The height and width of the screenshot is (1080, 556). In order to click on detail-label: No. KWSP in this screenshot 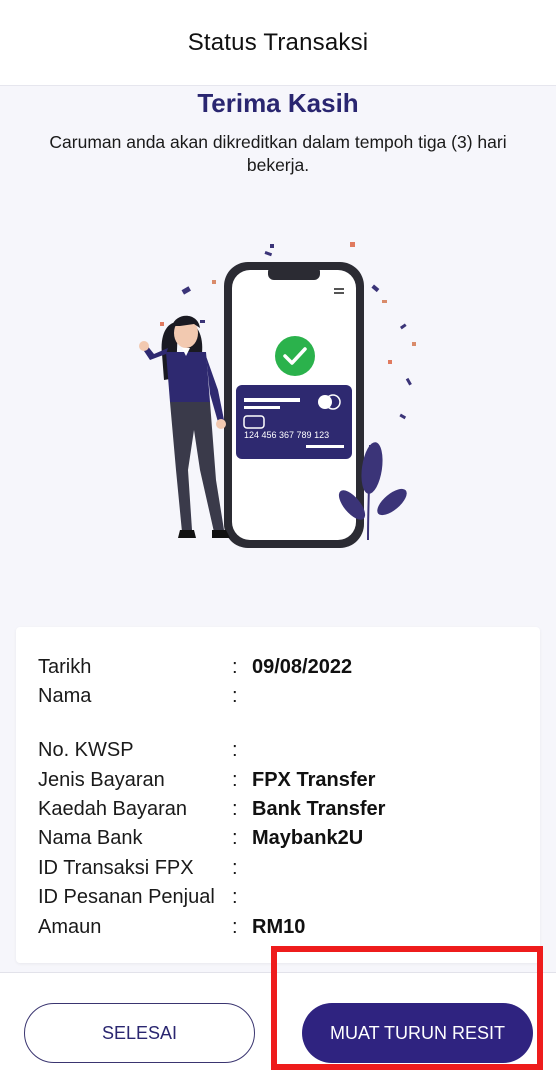, I will do `click(86, 750)`.